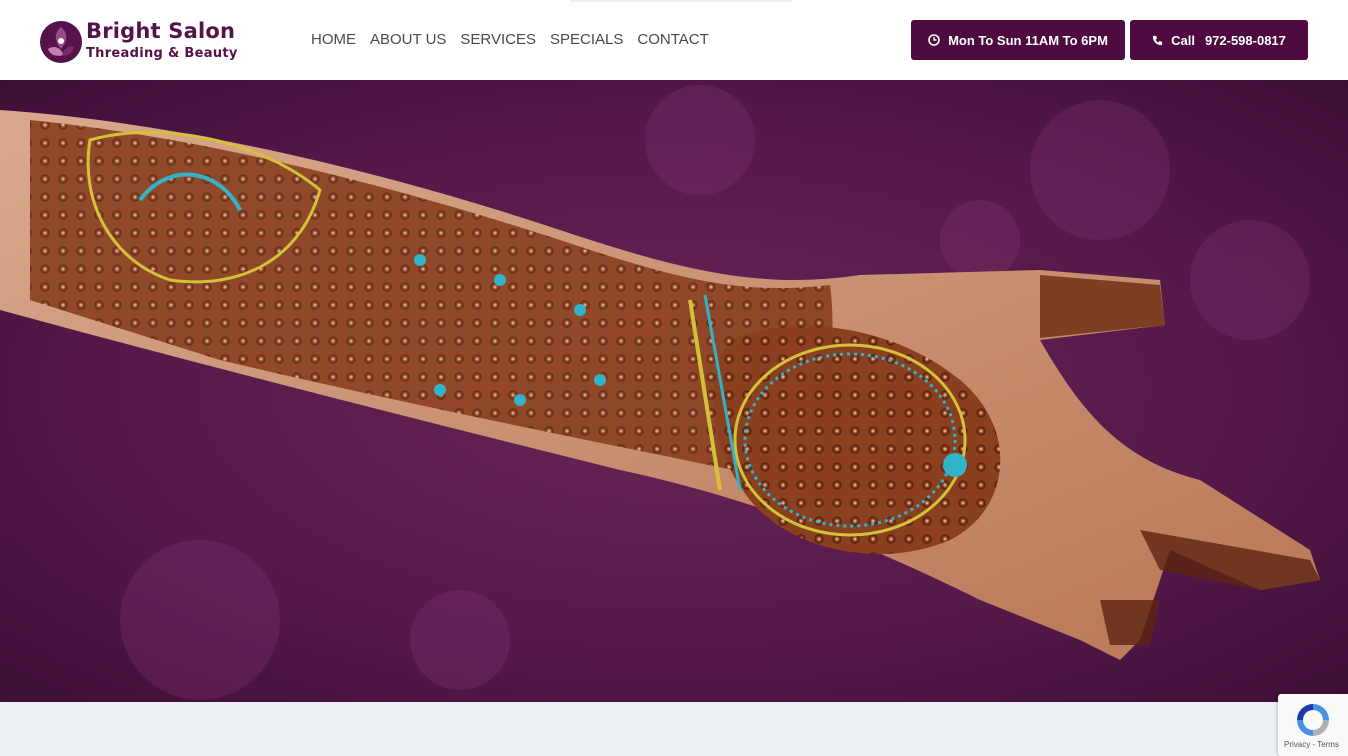 The height and width of the screenshot is (756, 1348). What do you see at coordinates (162, 53) in the screenshot?
I see `brand-subtitle: Threading & Beauty` at bounding box center [162, 53].